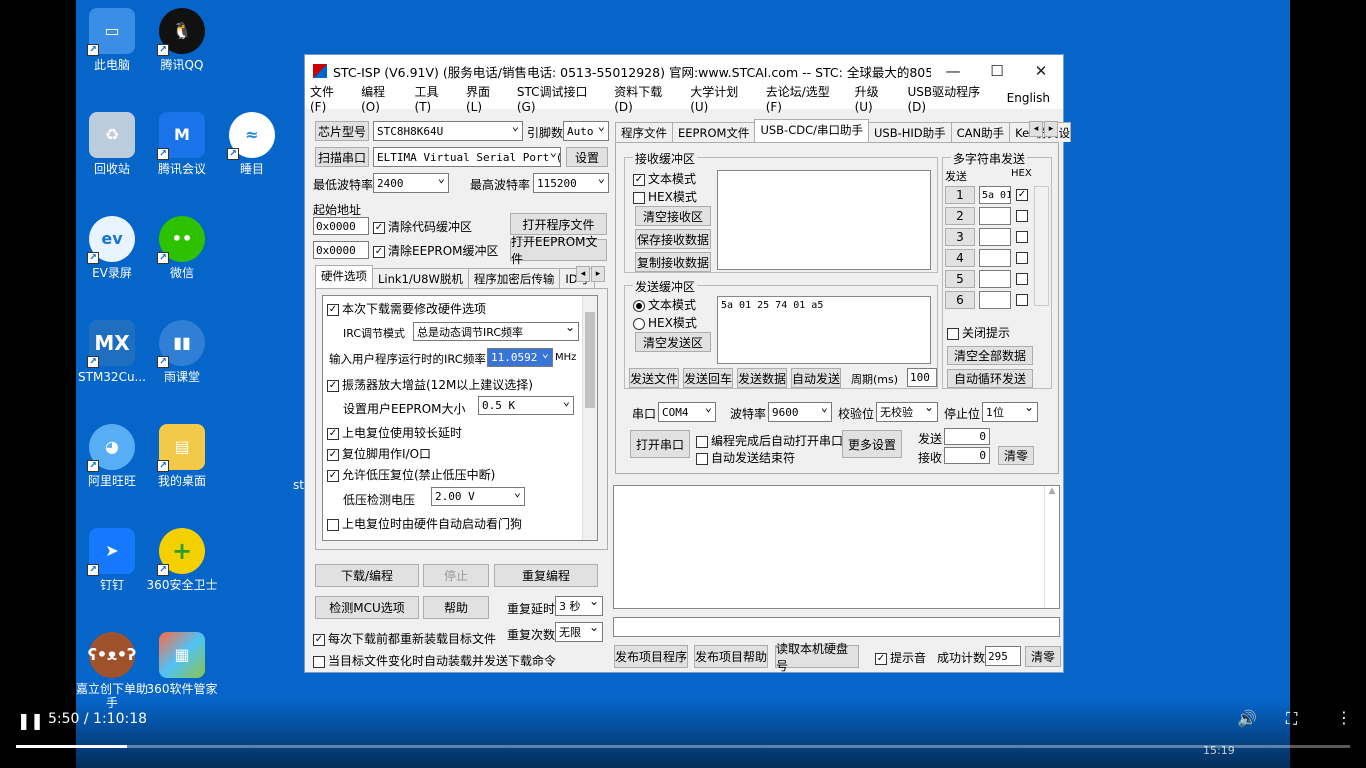  I want to click on send-textarea: 5a 01 25 74 01 a5, so click(824, 330).